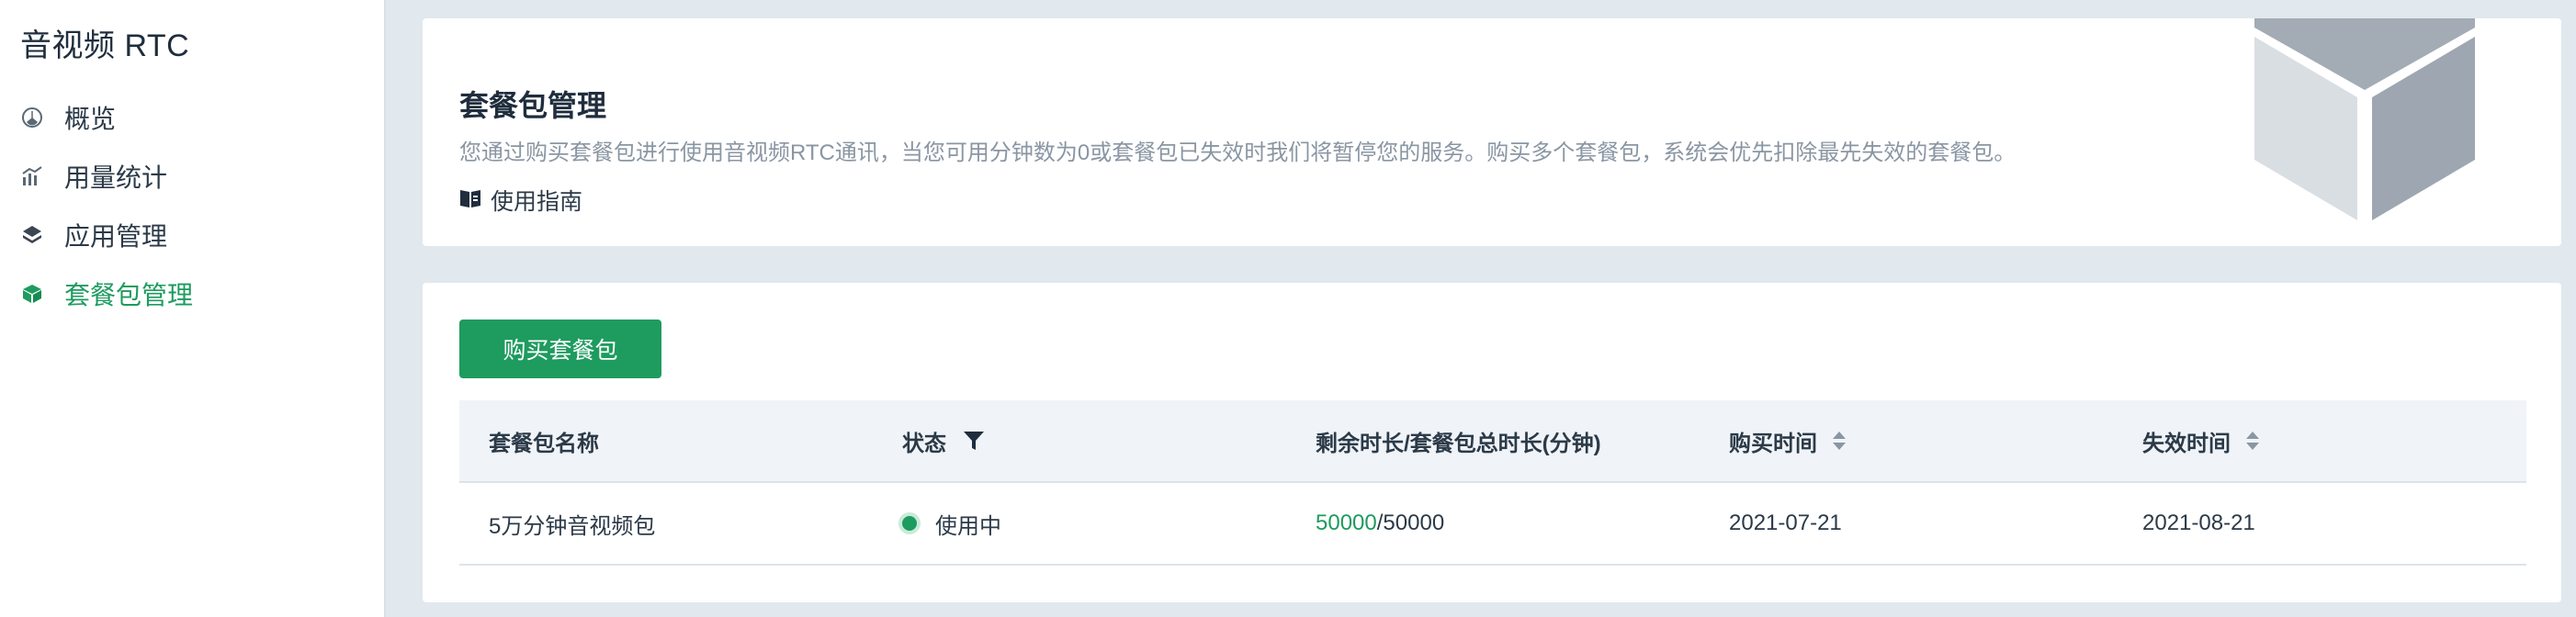 The width and height of the screenshot is (2576, 617). I want to click on sidebar: 音视频 RTC 概览 用量统计 应用管理 套餐包管理, so click(193, 308).